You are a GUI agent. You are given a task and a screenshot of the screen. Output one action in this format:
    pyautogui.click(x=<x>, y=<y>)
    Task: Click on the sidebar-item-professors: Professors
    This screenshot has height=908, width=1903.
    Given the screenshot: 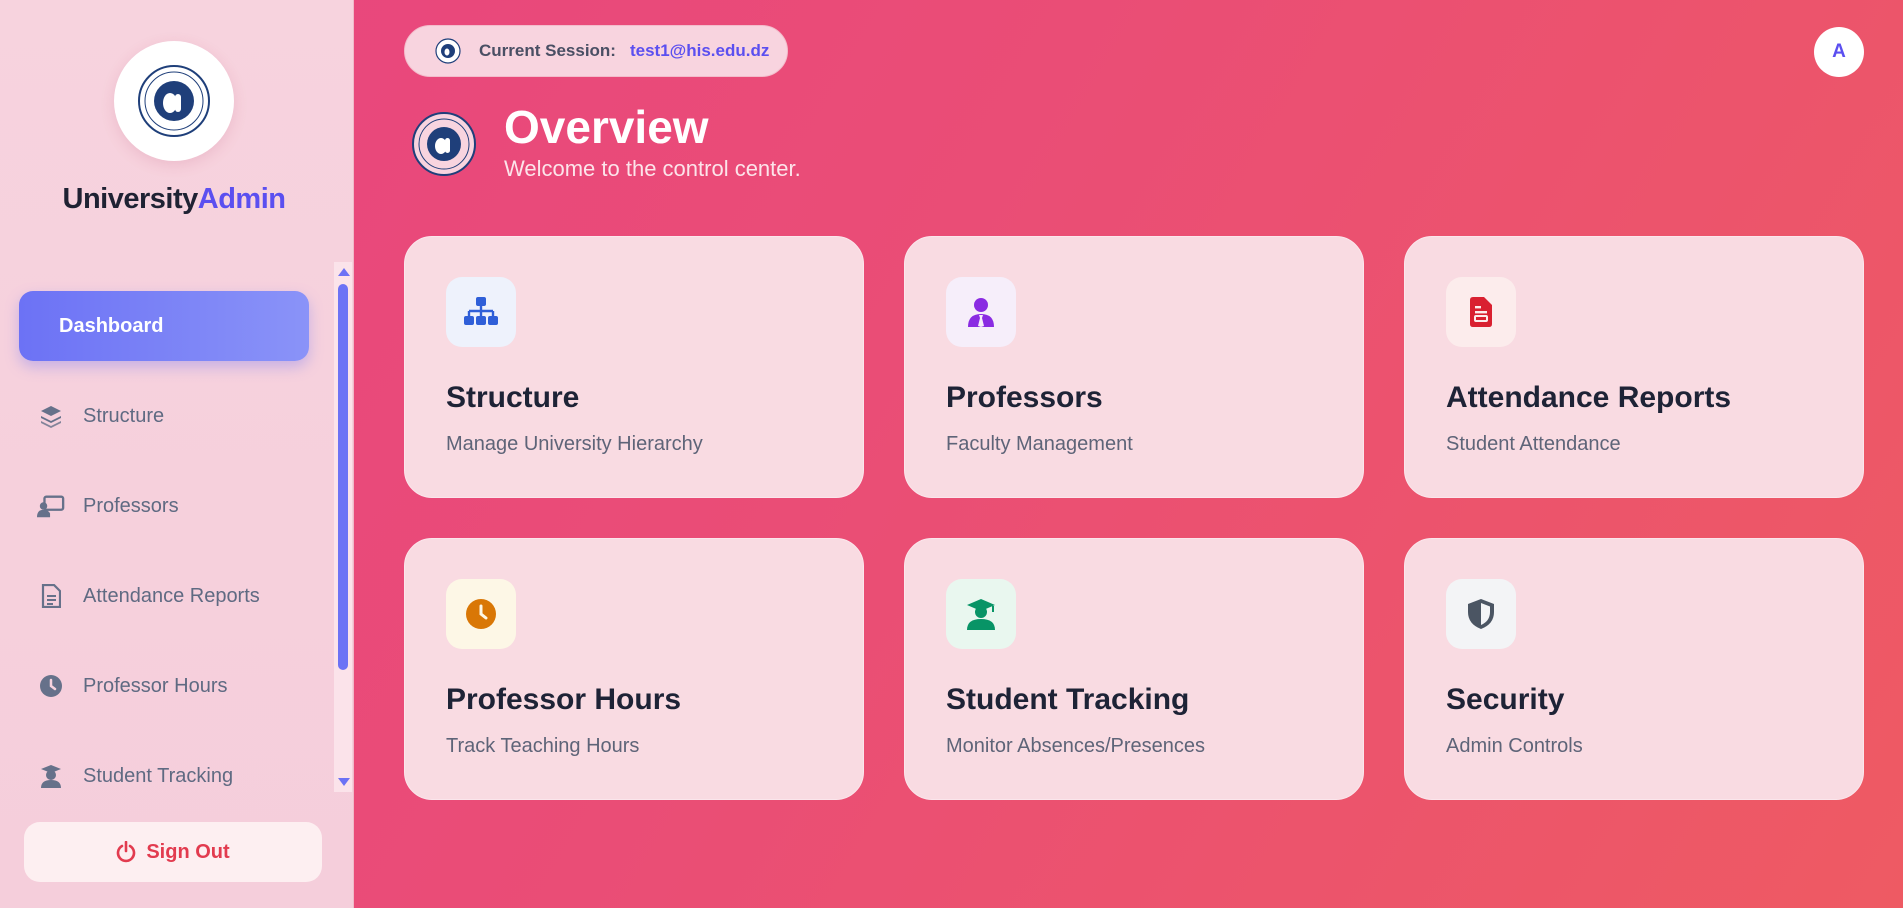 What is the action you would take?
    pyautogui.click(x=164, y=506)
    